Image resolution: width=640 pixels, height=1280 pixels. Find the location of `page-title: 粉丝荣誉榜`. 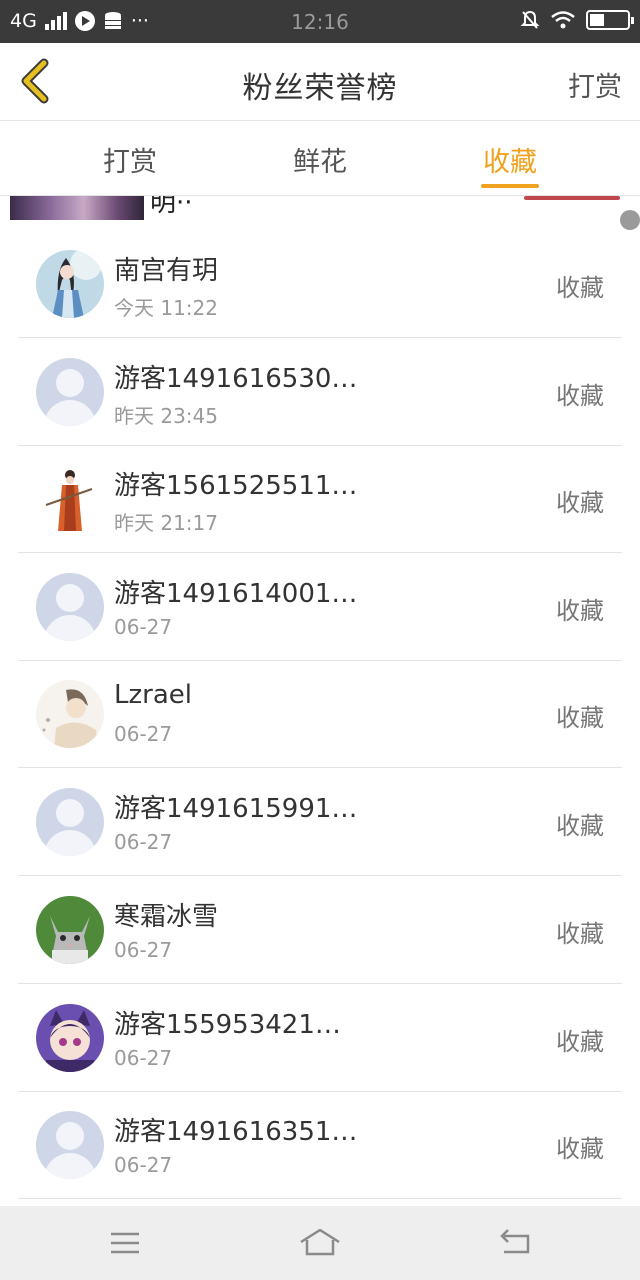

page-title: 粉丝荣誉榜 is located at coordinates (320, 88).